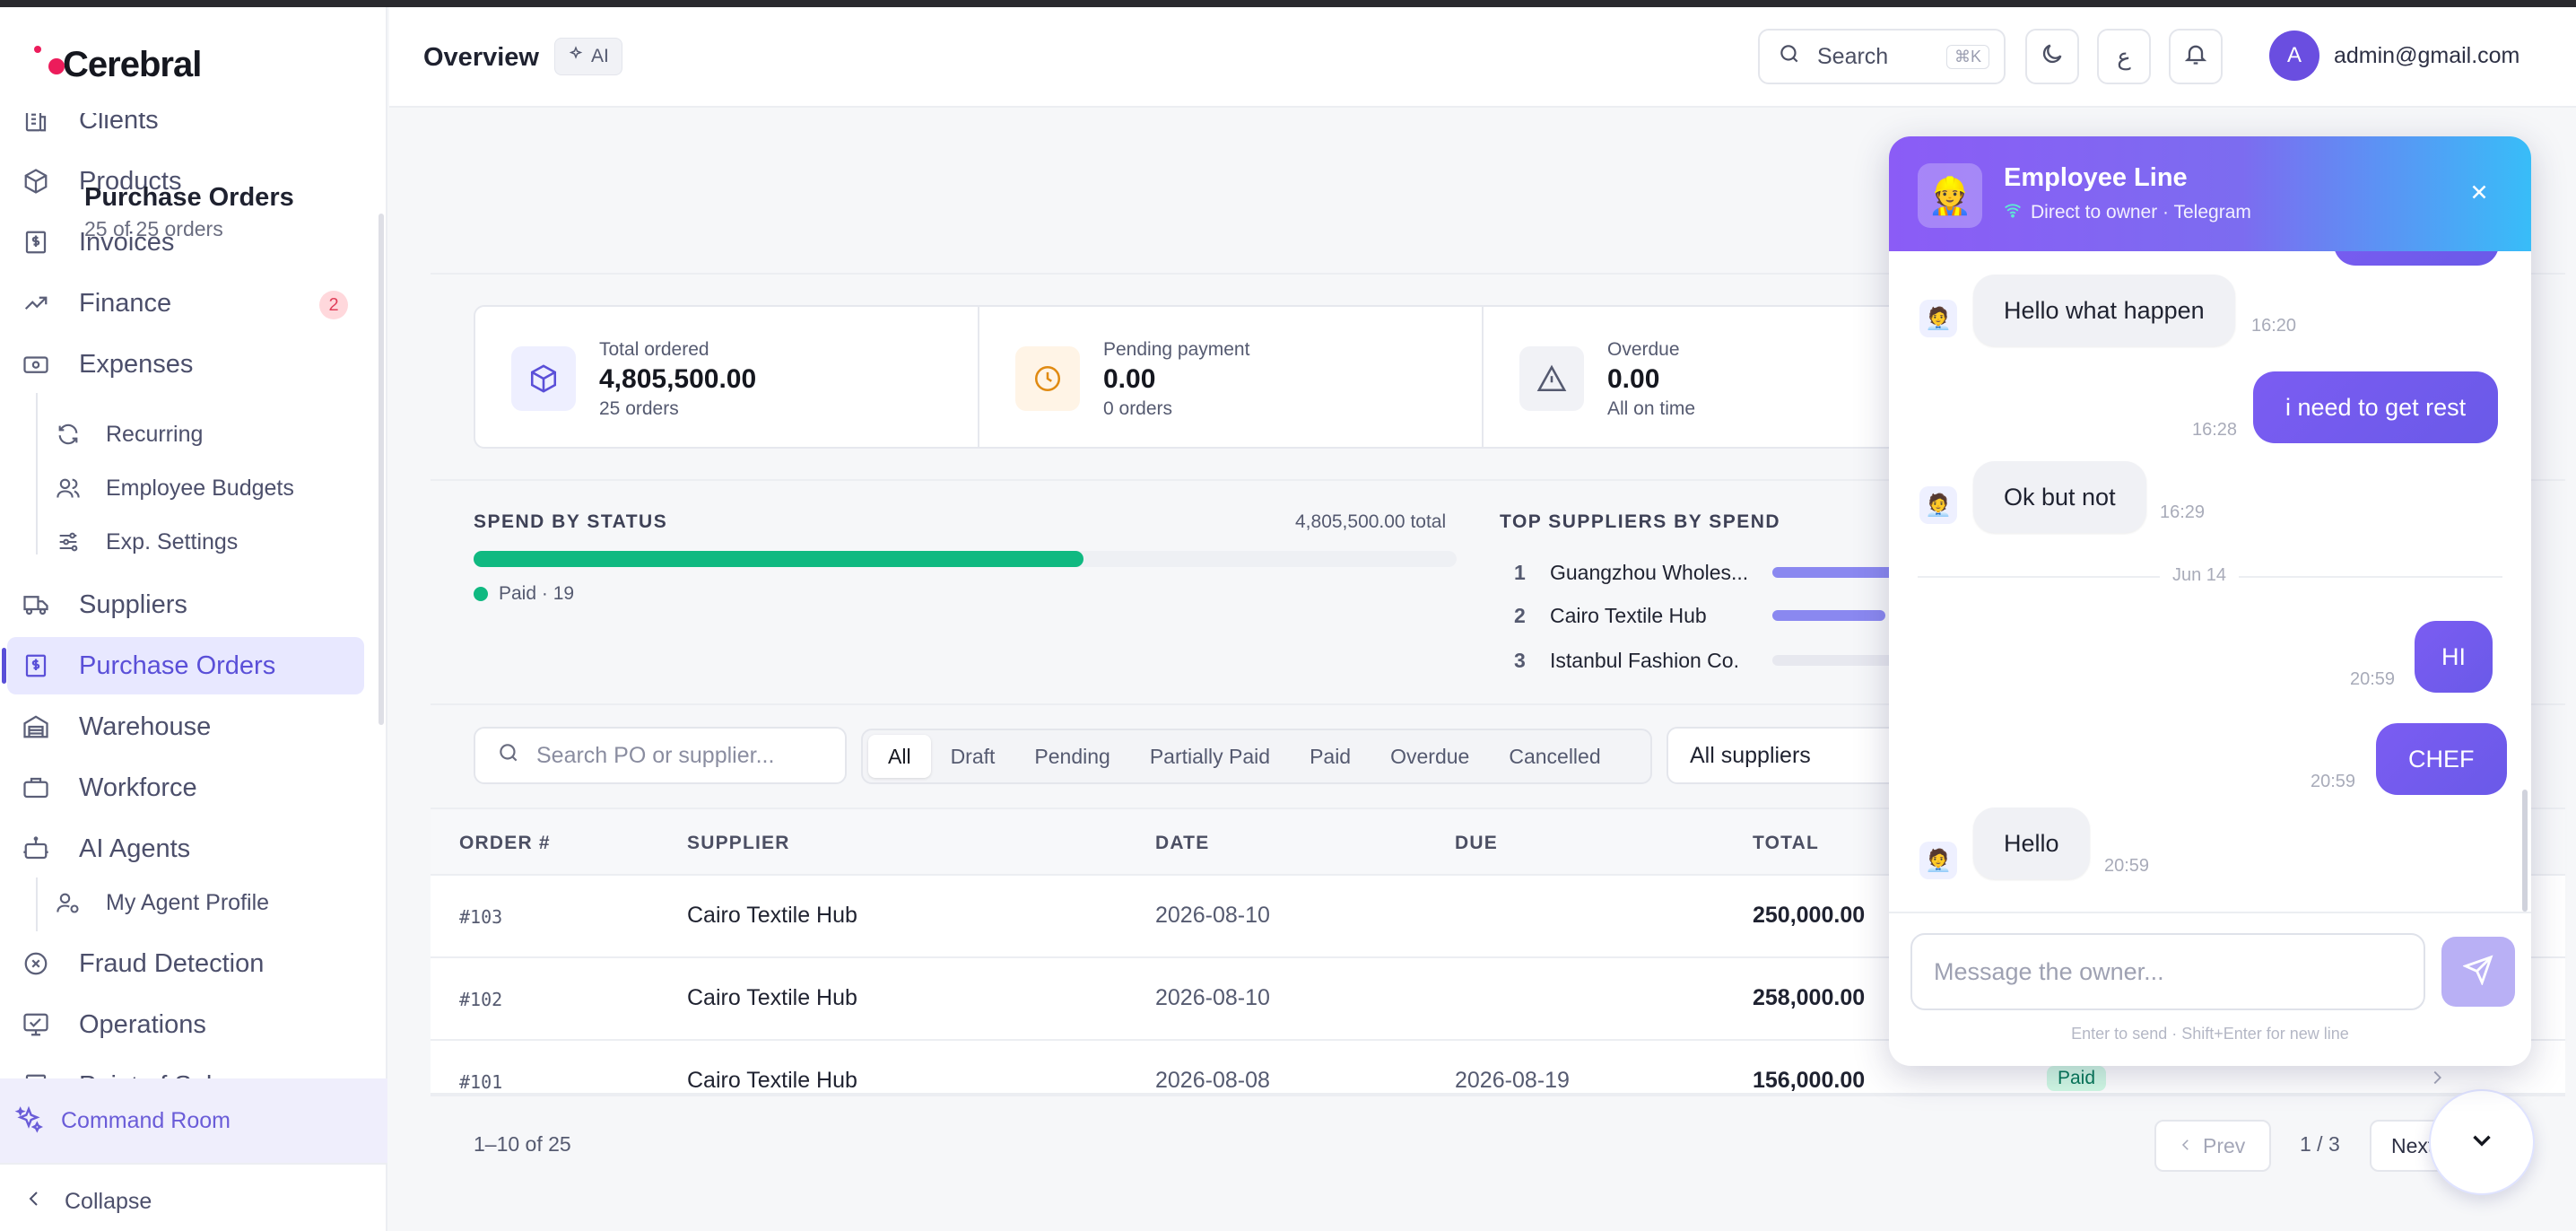  What do you see at coordinates (1330, 756) in the screenshot?
I see `filter-tab-paid: Paid` at bounding box center [1330, 756].